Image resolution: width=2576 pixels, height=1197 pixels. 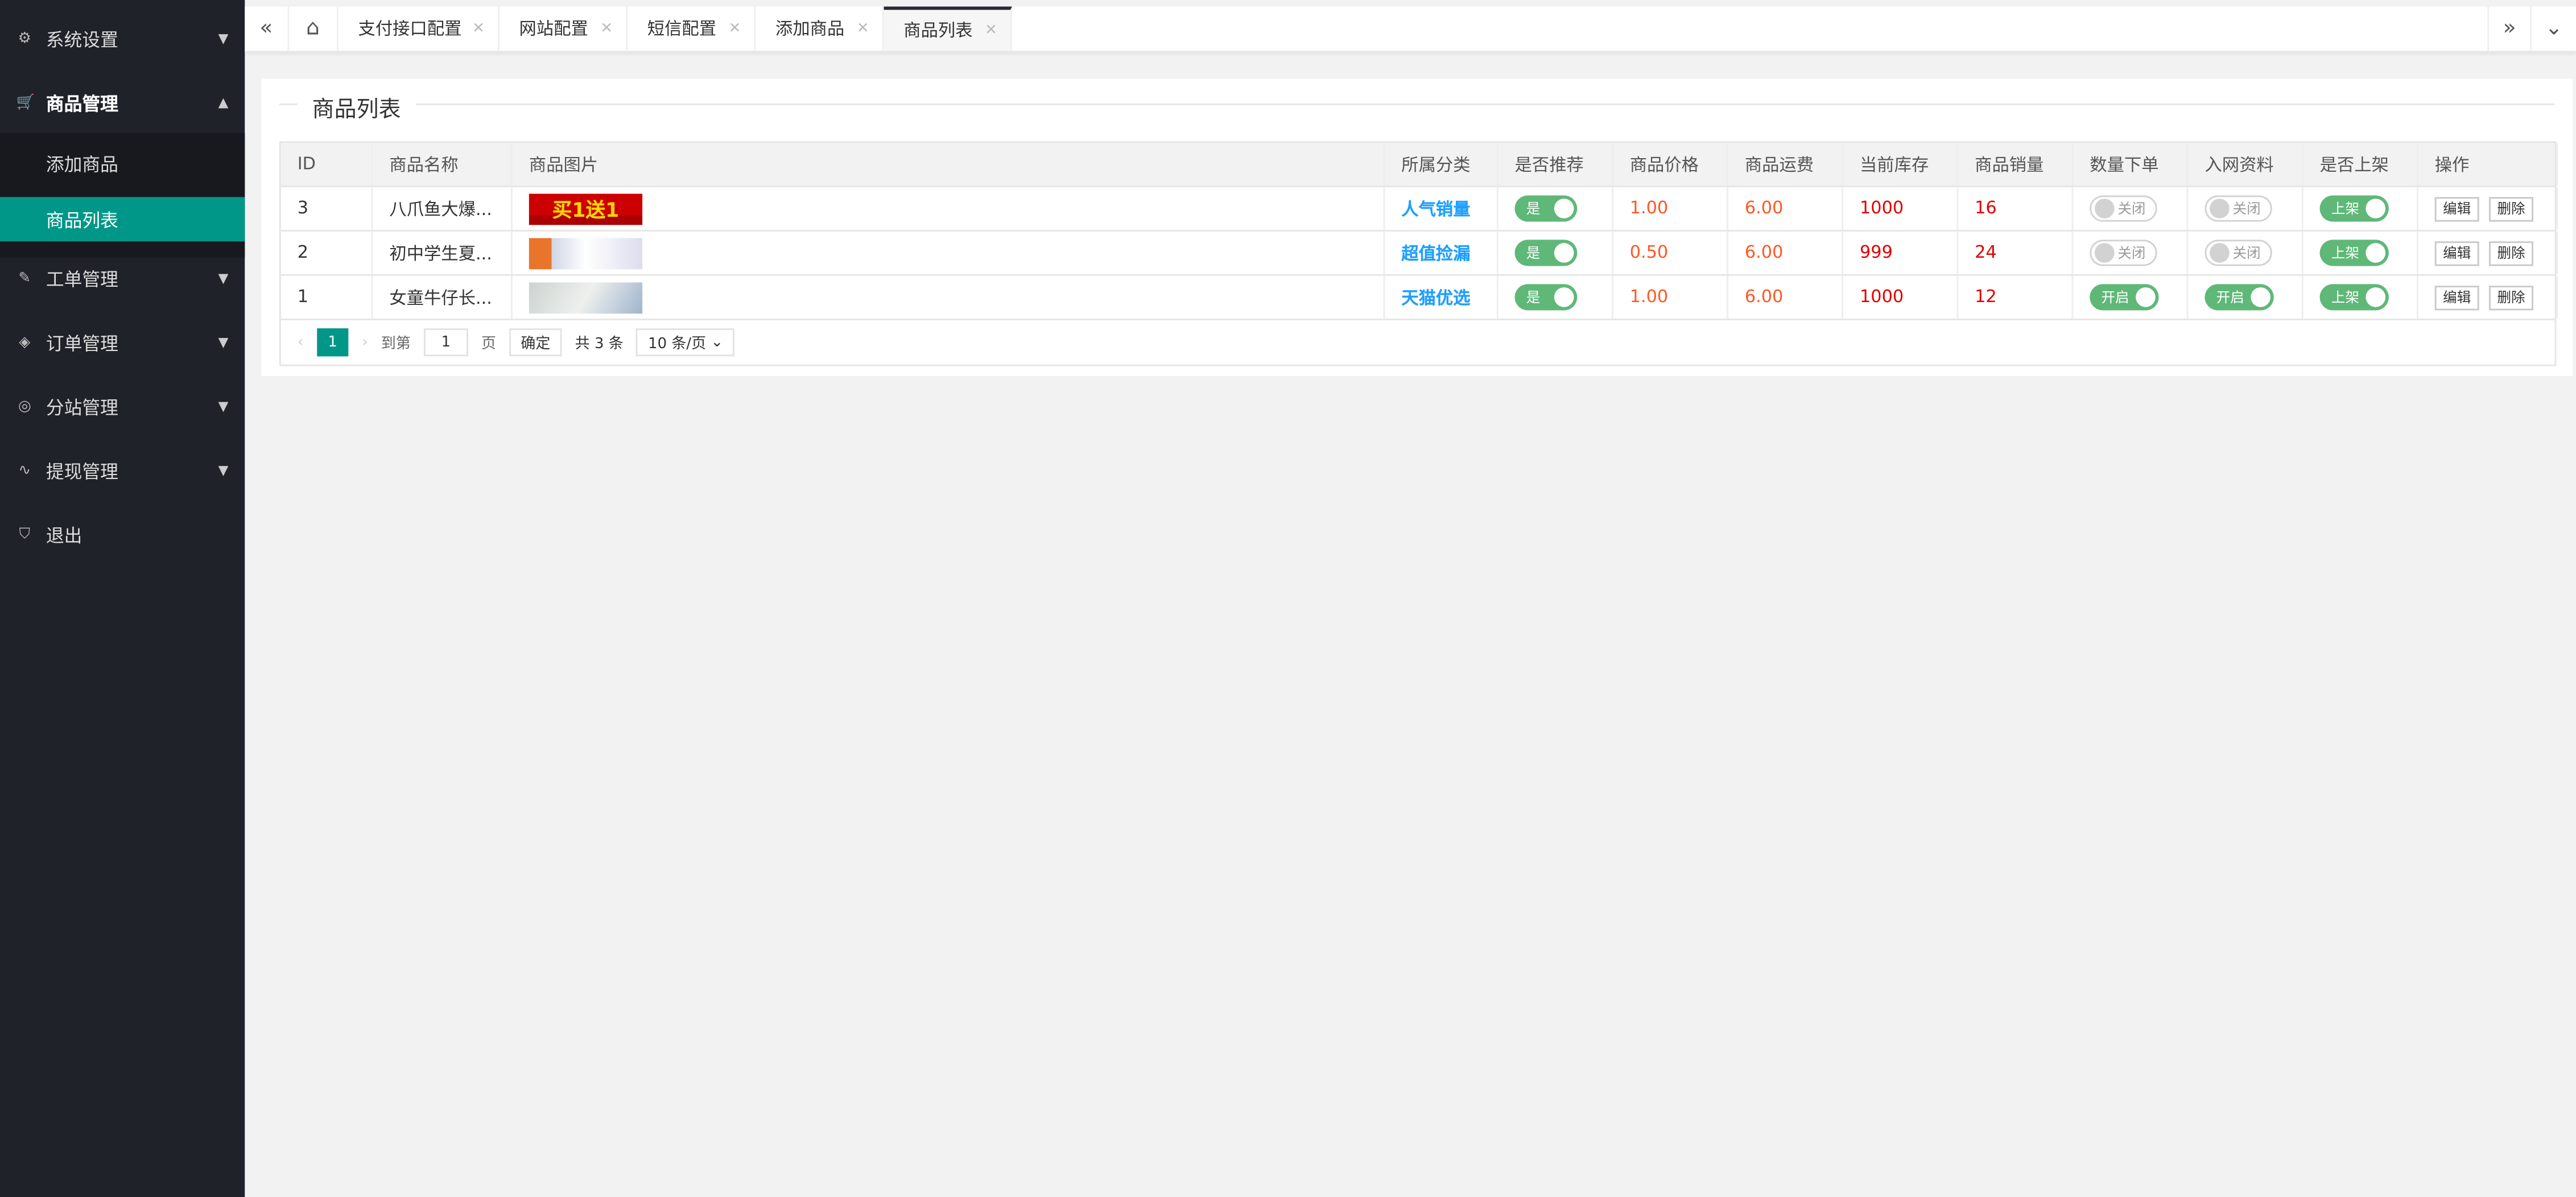 What do you see at coordinates (410, 29) in the screenshot?
I see `tab-label: 支付接口配置` at bounding box center [410, 29].